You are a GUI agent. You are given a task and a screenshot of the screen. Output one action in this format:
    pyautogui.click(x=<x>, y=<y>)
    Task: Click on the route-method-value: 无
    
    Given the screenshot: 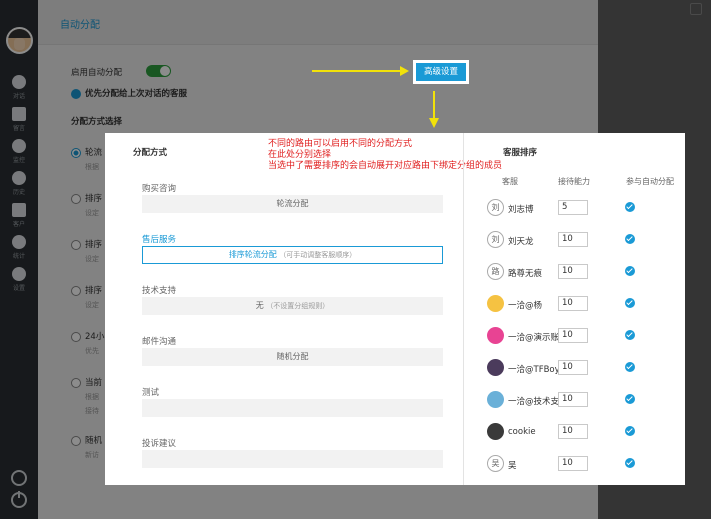 What is the action you would take?
    pyautogui.click(x=259, y=305)
    